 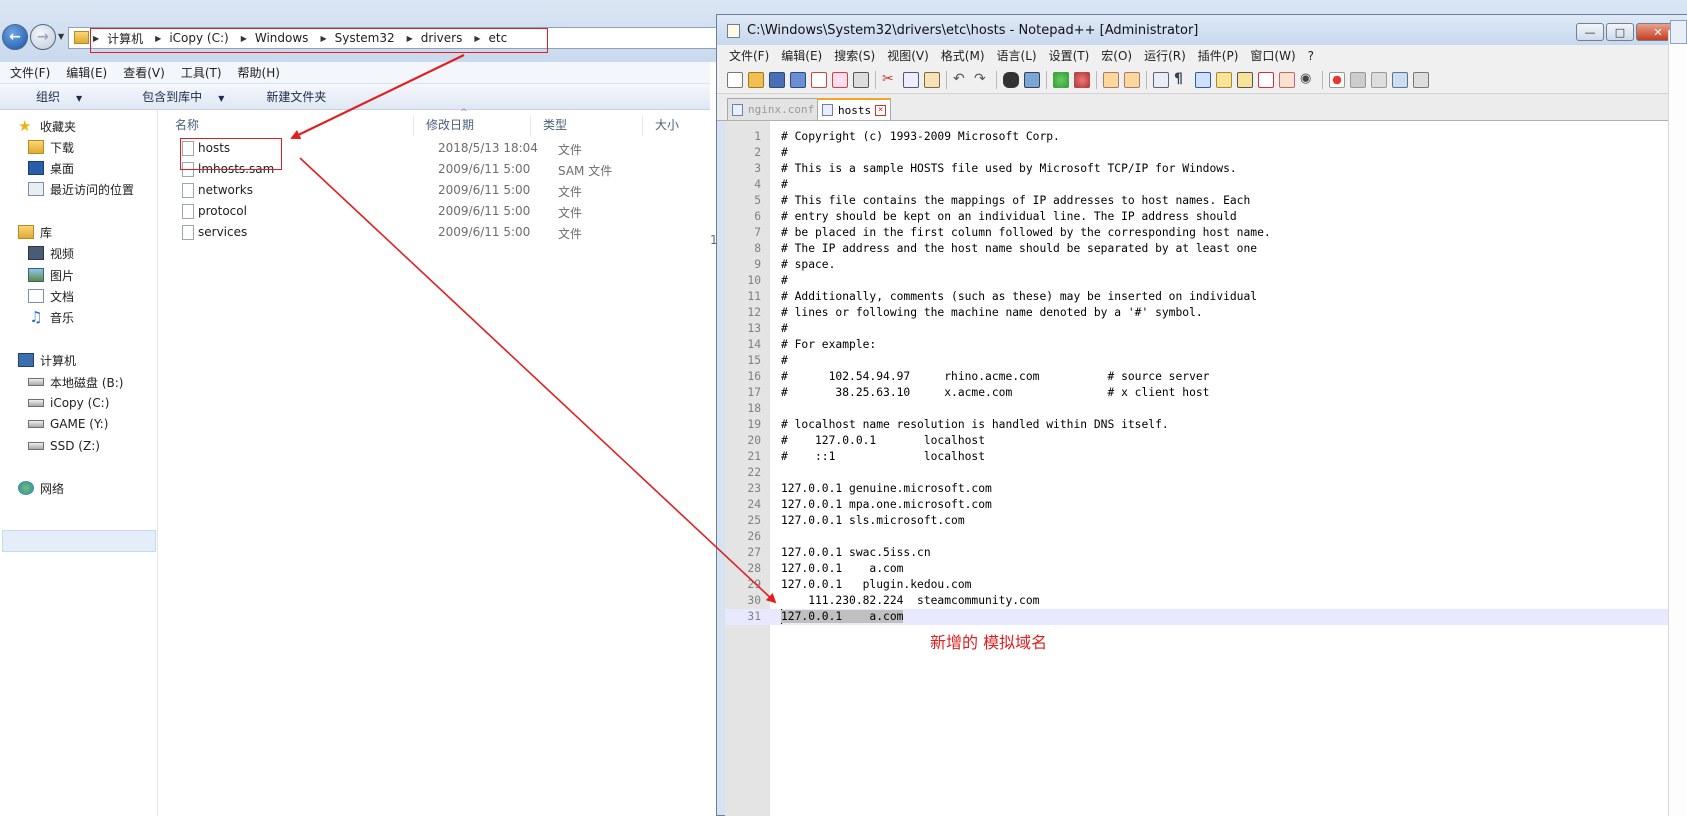 I want to click on npp-menu-help: ?, so click(x=1311, y=56).